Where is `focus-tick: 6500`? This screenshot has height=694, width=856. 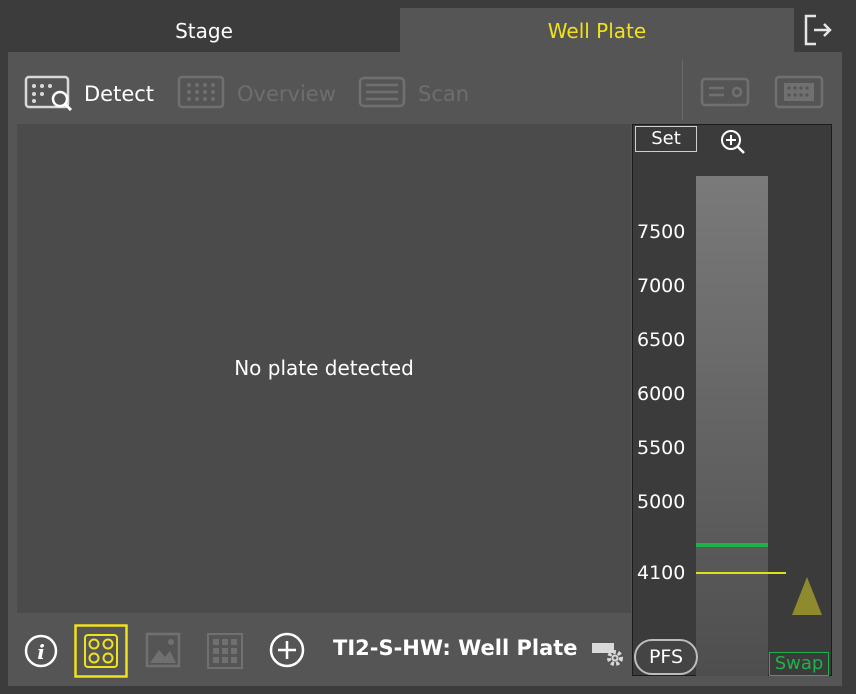 focus-tick: 6500 is located at coordinates (661, 340).